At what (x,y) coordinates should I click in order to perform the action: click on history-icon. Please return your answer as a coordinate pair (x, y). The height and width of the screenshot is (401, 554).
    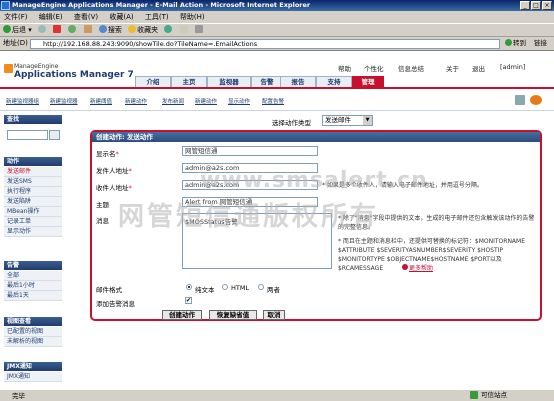
    Looking at the image, I should click on (168, 29).